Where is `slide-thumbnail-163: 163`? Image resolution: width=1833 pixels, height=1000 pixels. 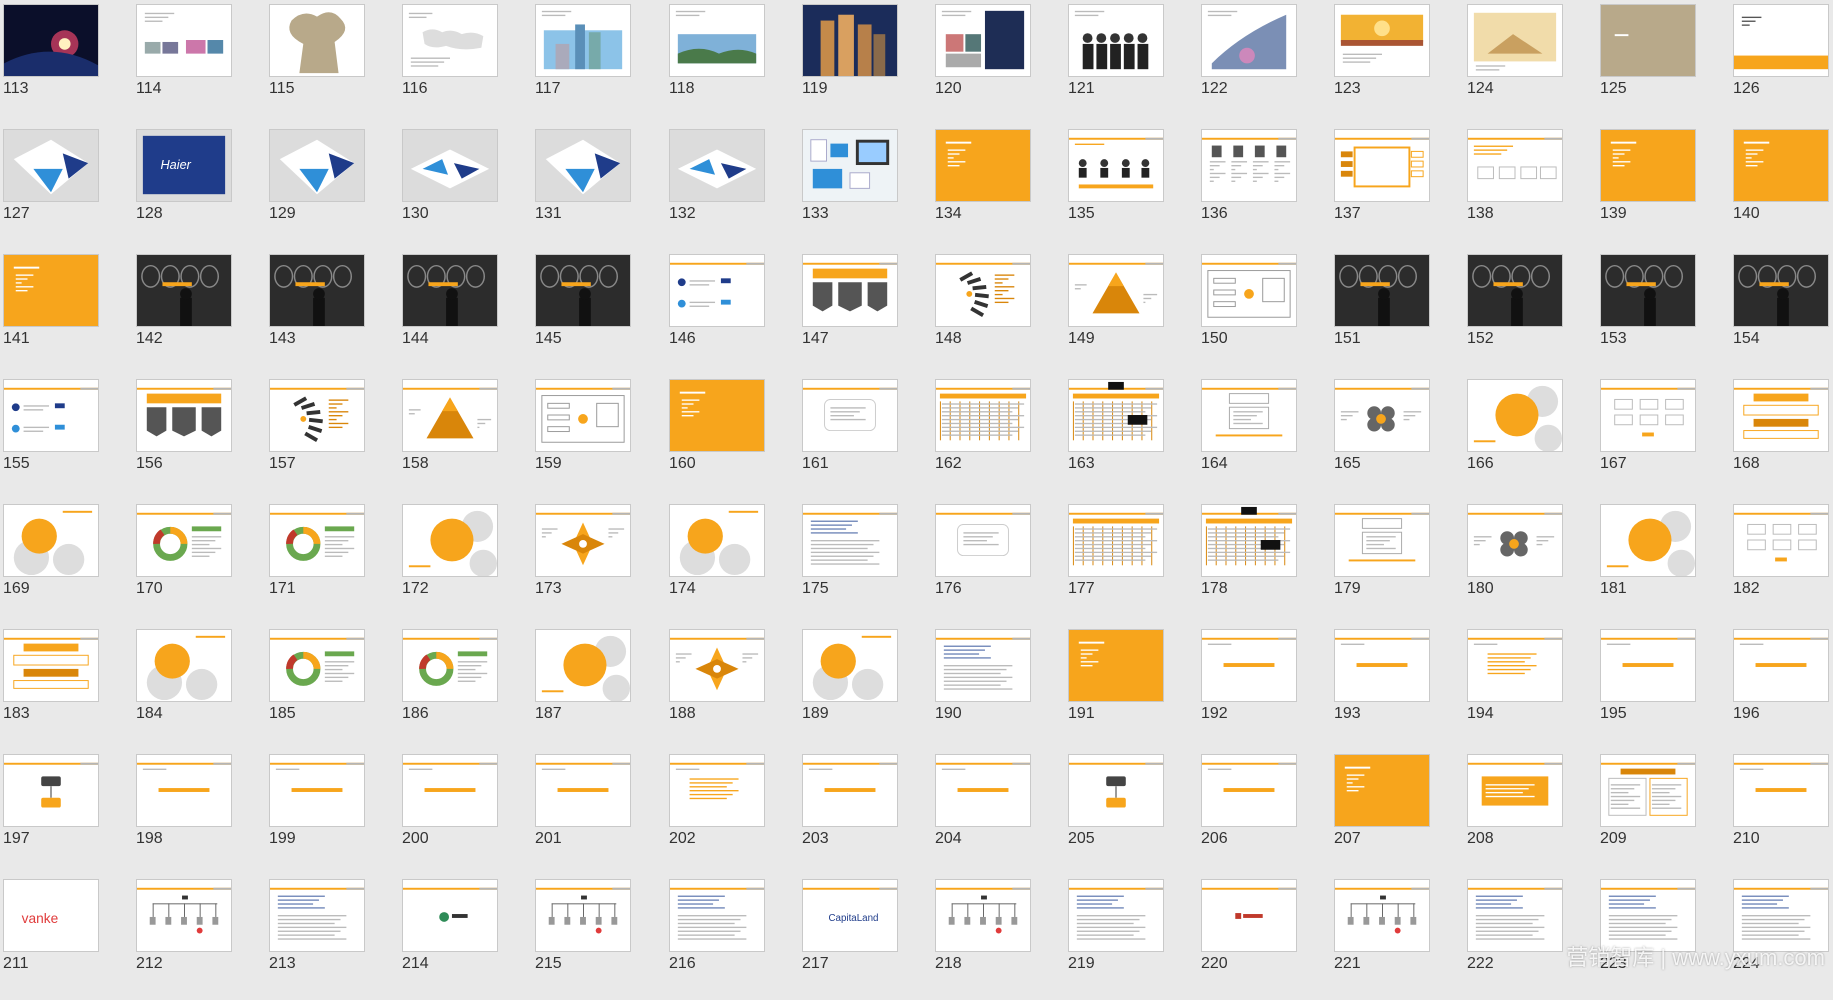 slide-thumbnail-163: 163 is located at coordinates (1131, 437).